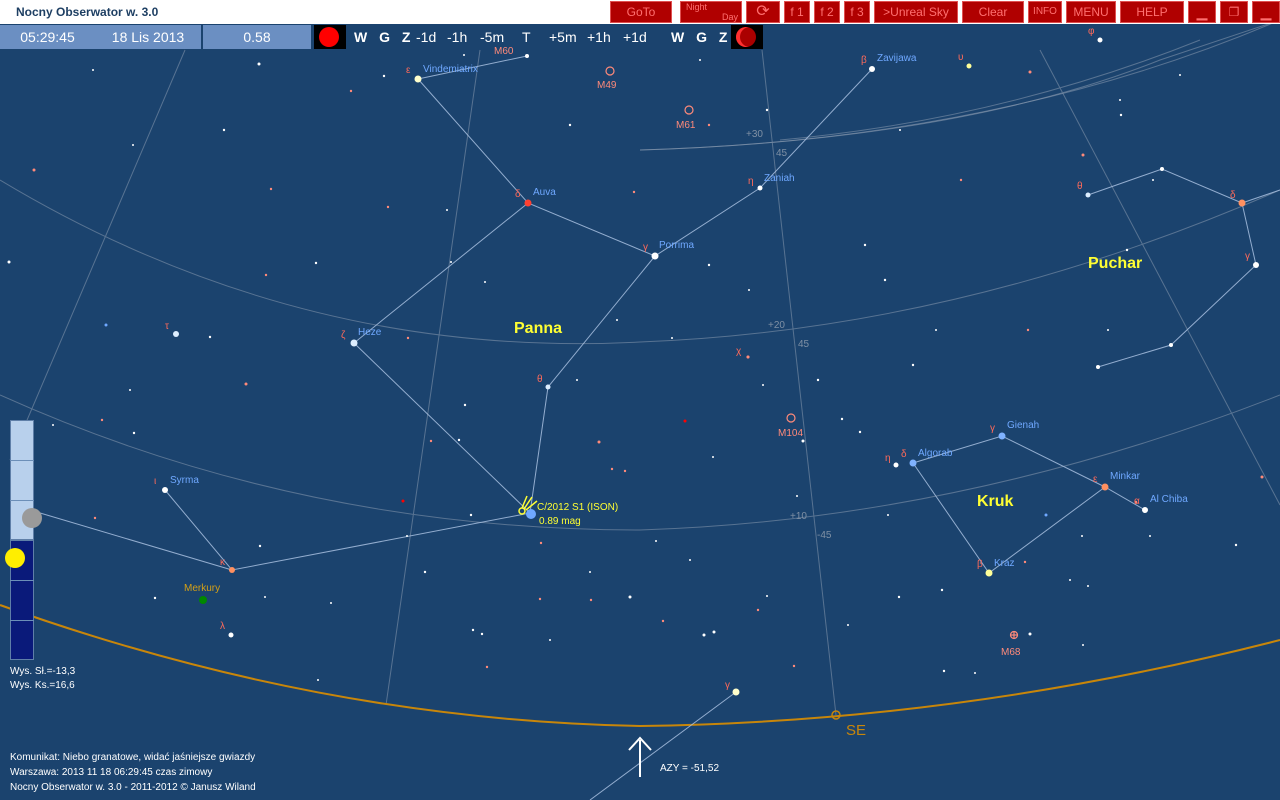  Describe the element at coordinates (857, 12) in the screenshot. I see `f3-button: f 3` at that location.